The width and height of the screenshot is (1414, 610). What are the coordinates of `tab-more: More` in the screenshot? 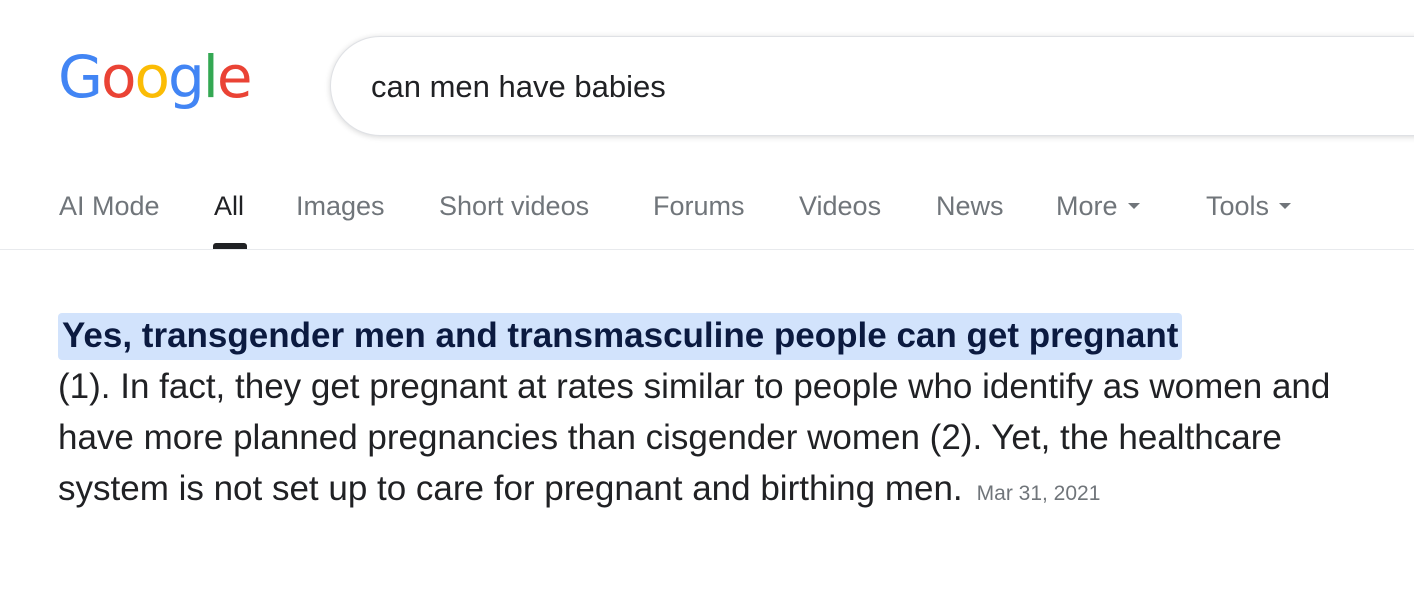 It's located at (1098, 206).